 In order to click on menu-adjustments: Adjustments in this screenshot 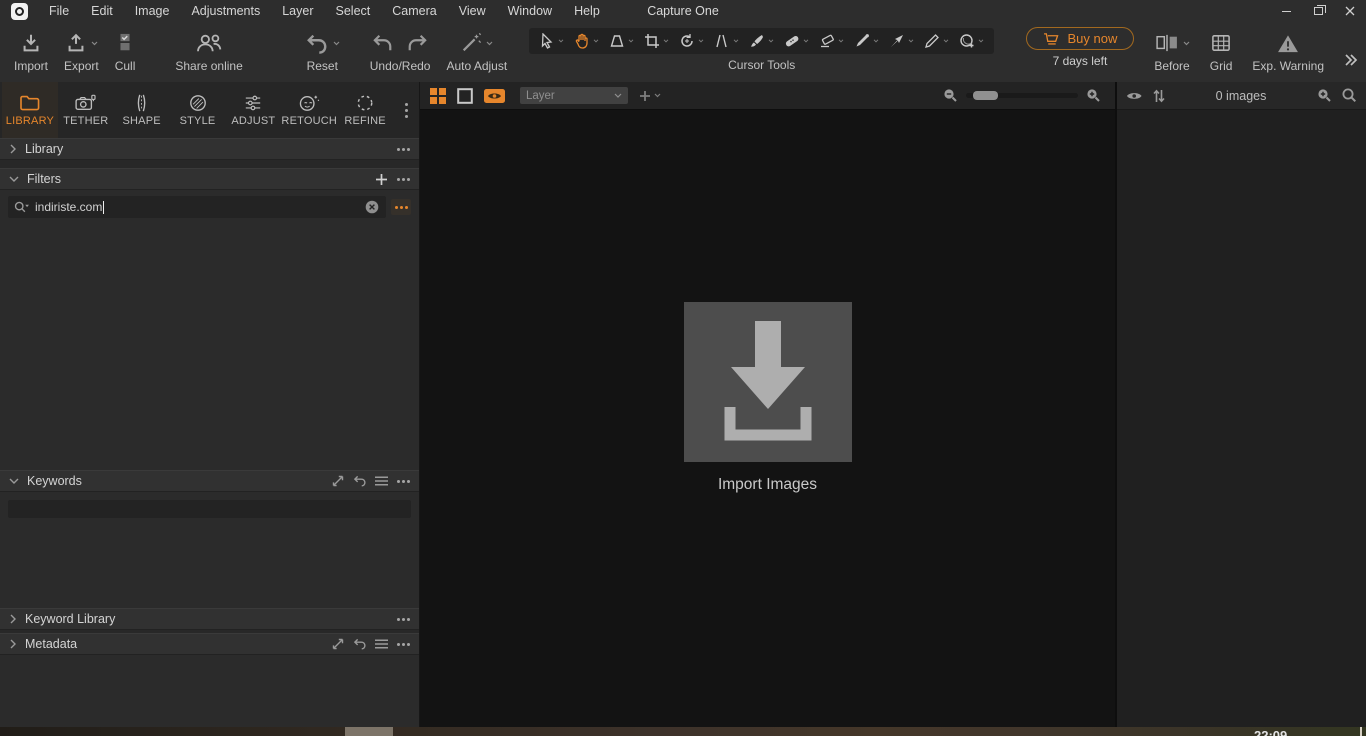, I will do `click(225, 11)`.